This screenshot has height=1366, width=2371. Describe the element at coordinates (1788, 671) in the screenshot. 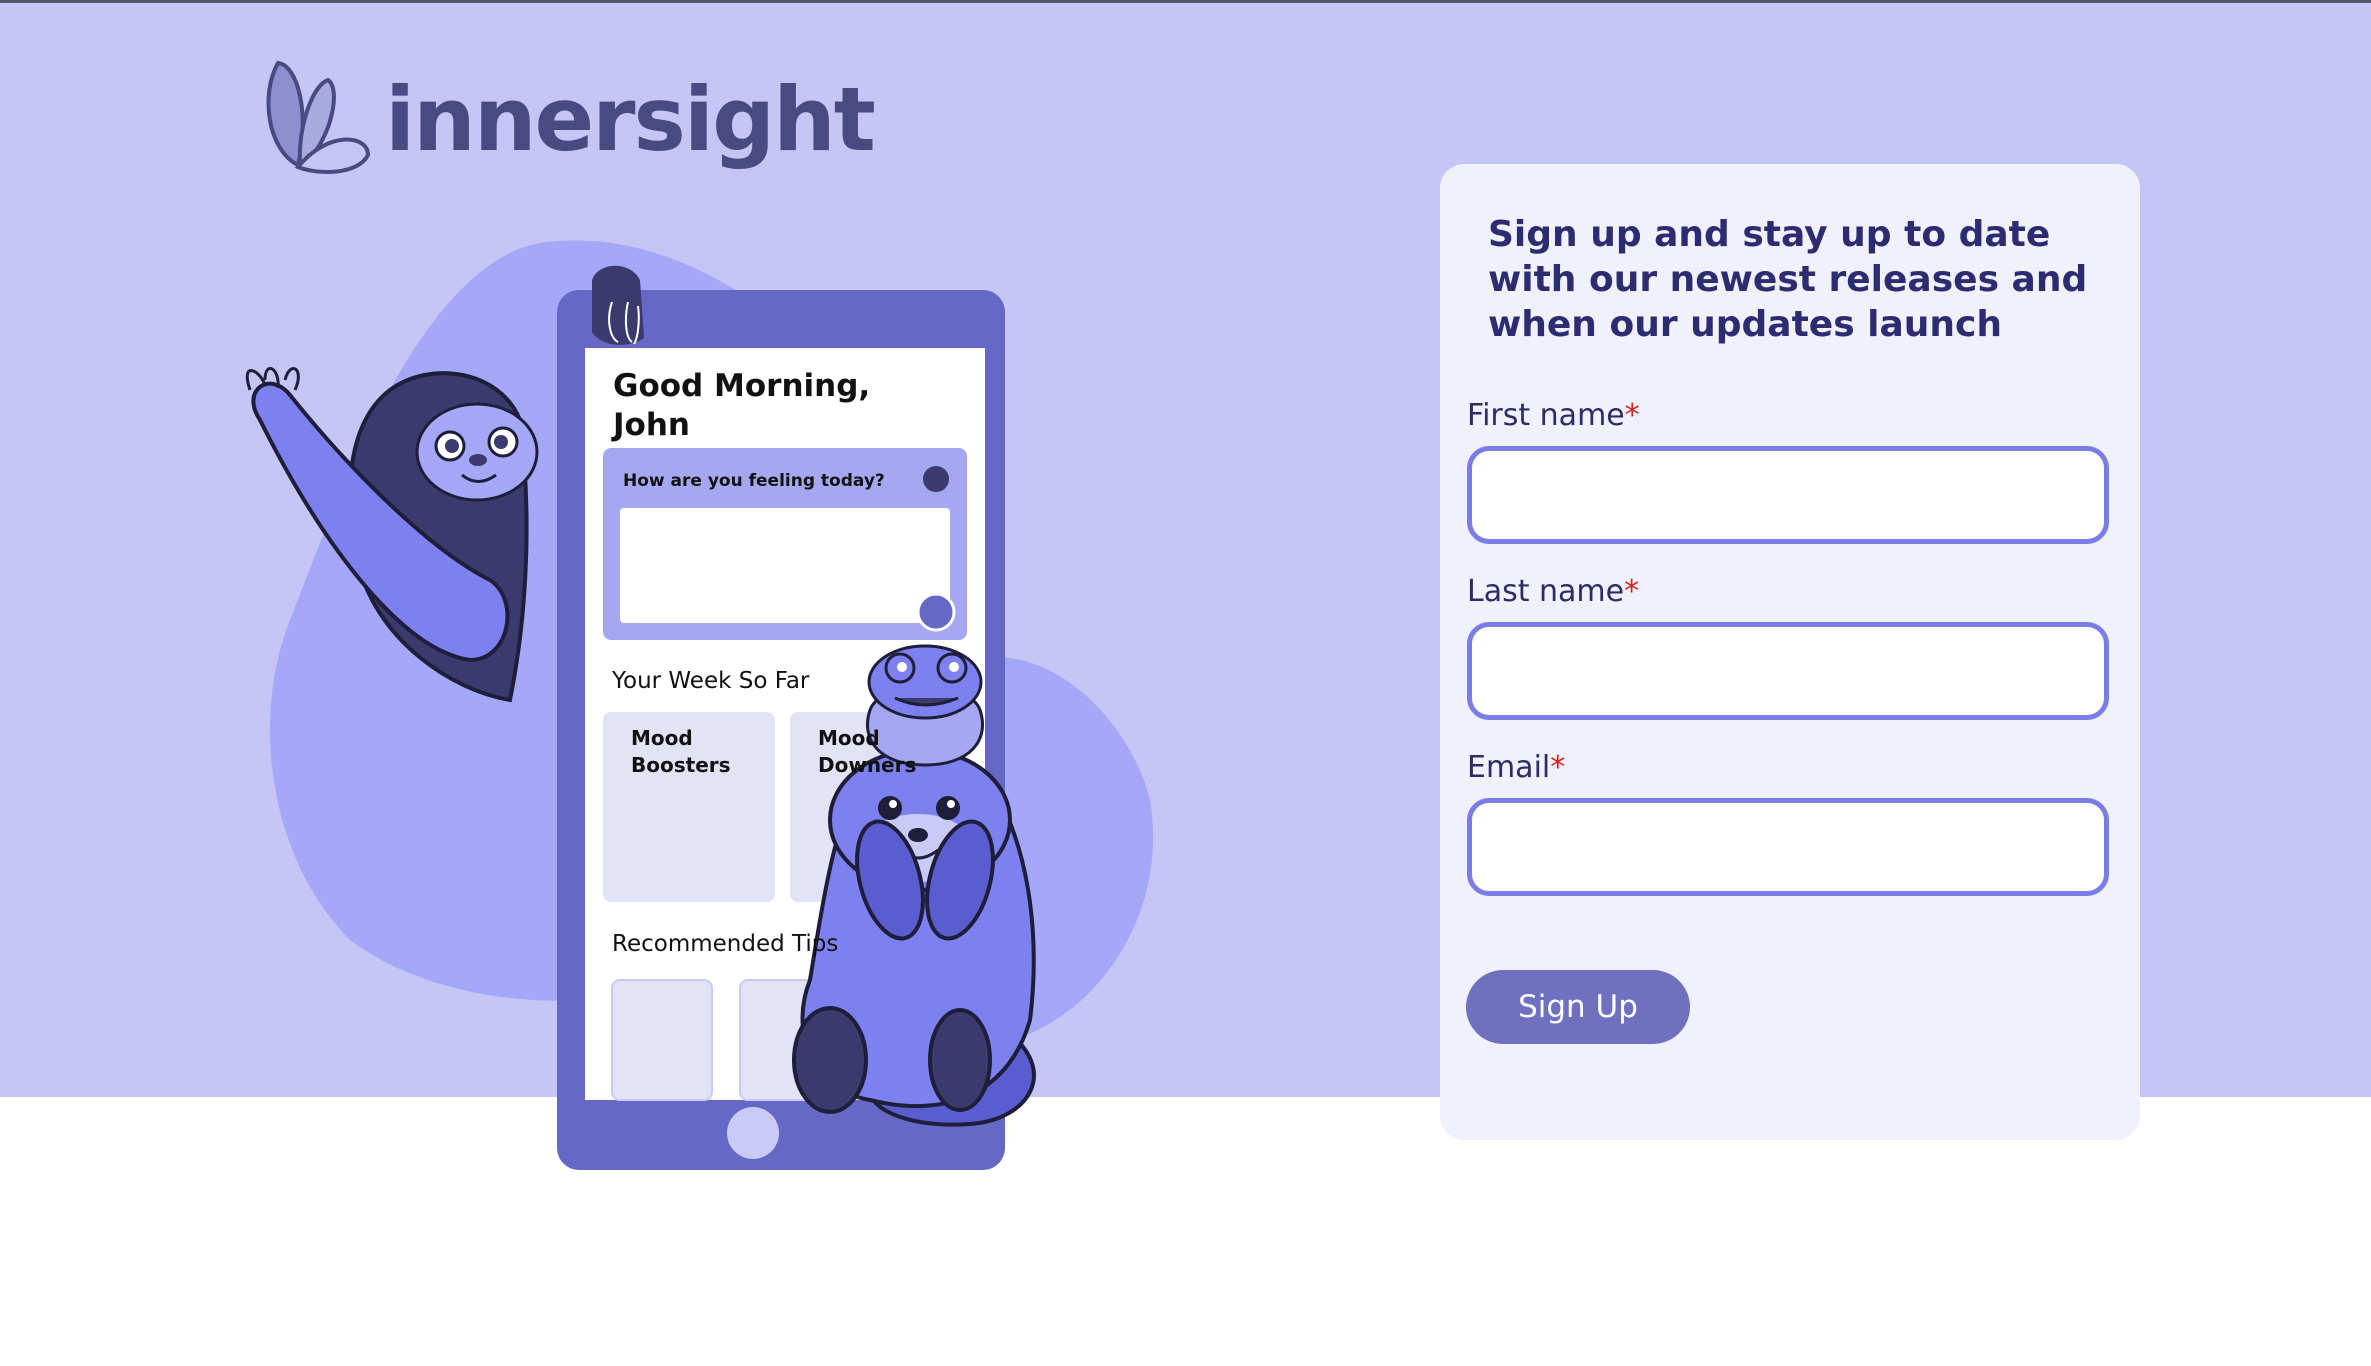

I see `last-name-input` at that location.